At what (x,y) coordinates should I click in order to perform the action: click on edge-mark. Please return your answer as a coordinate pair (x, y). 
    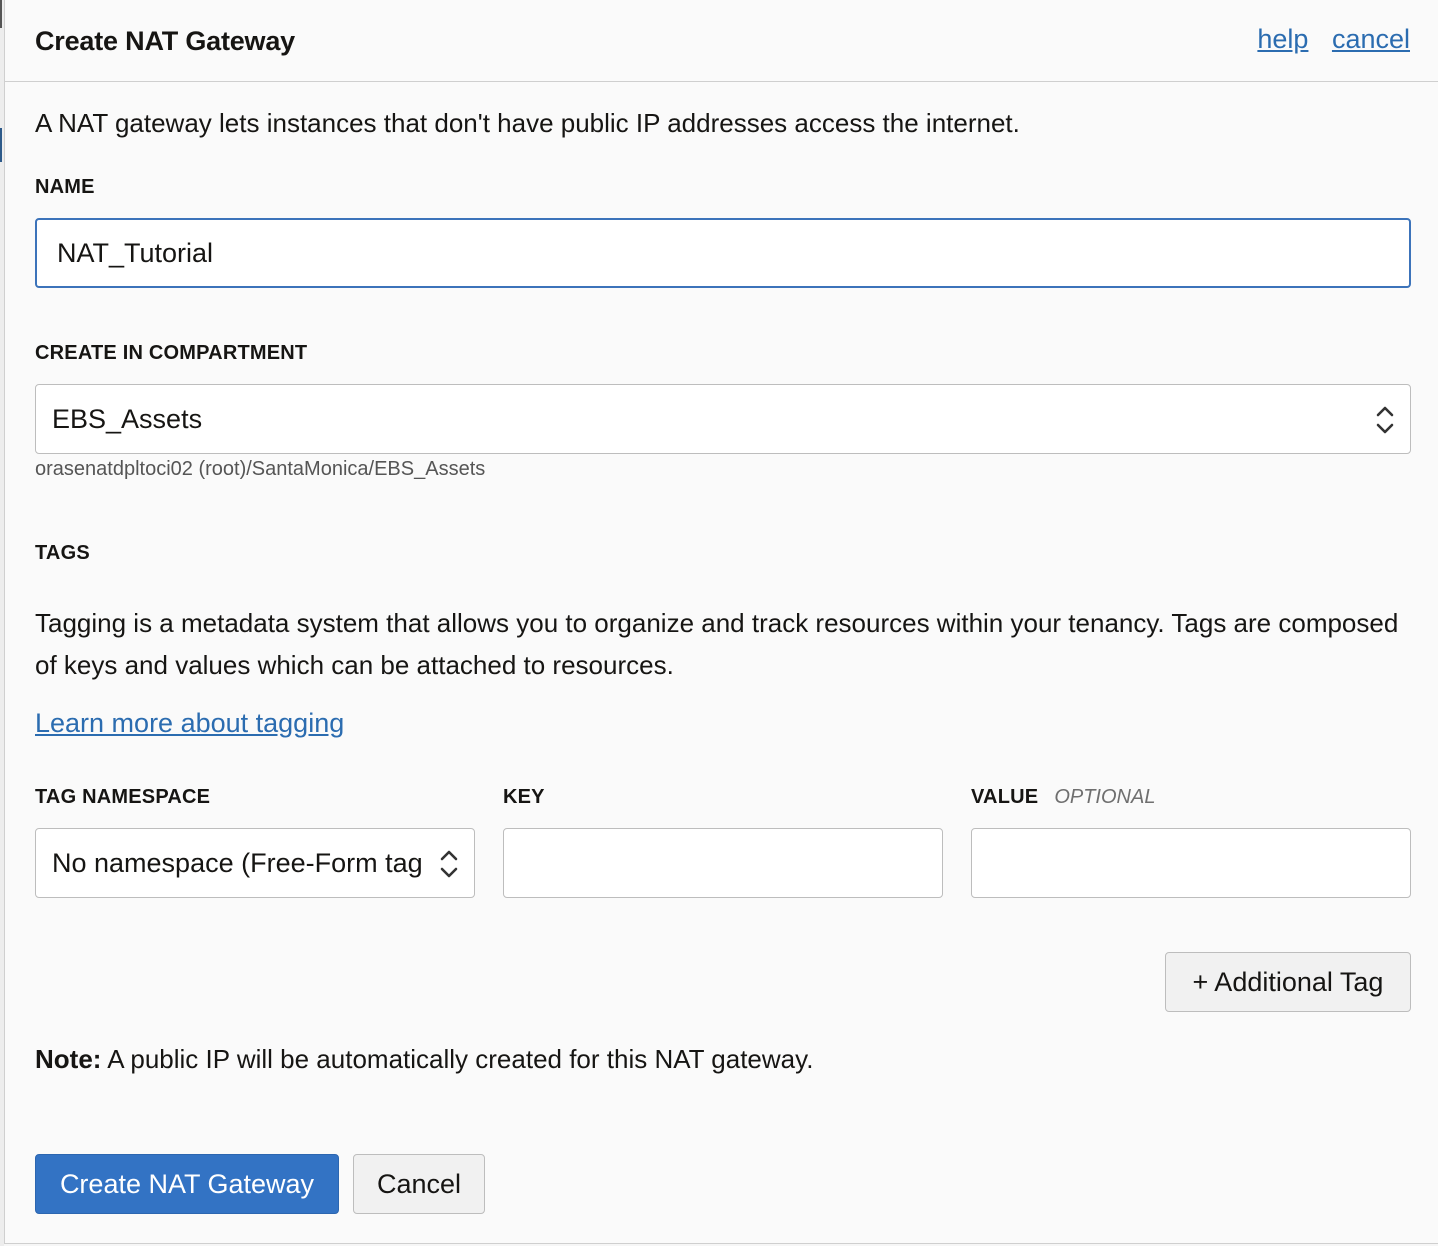
    Looking at the image, I should click on (1, 14).